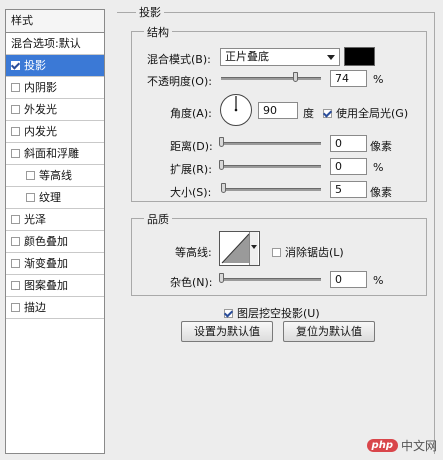  Describe the element at coordinates (55, 21) in the screenshot. I see `styles-header: 样式` at that location.